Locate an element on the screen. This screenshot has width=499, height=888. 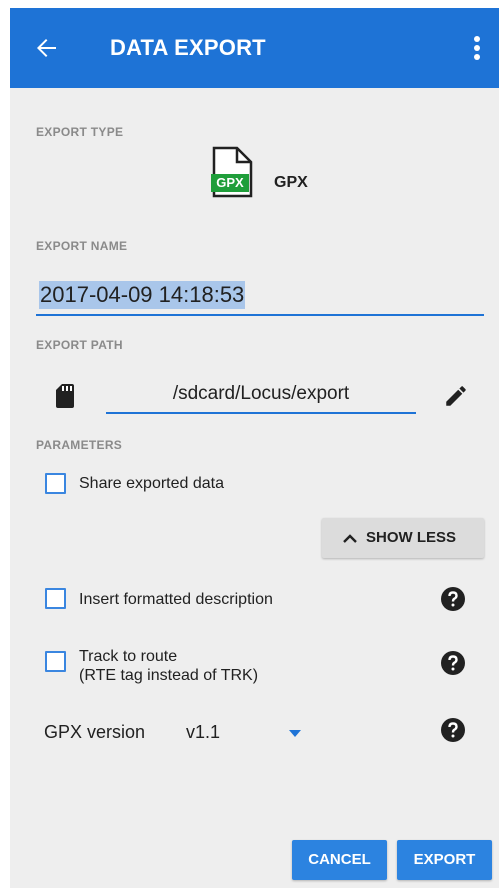
page-title: DATA EXPORT is located at coordinates (188, 47).